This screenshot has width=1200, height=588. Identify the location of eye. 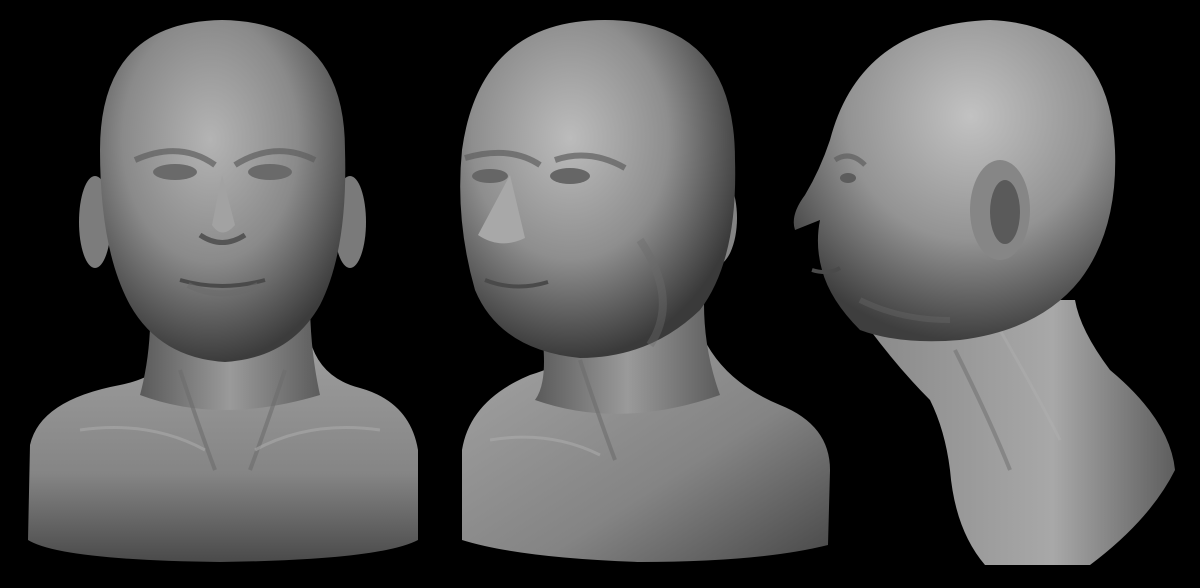
(848, 178).